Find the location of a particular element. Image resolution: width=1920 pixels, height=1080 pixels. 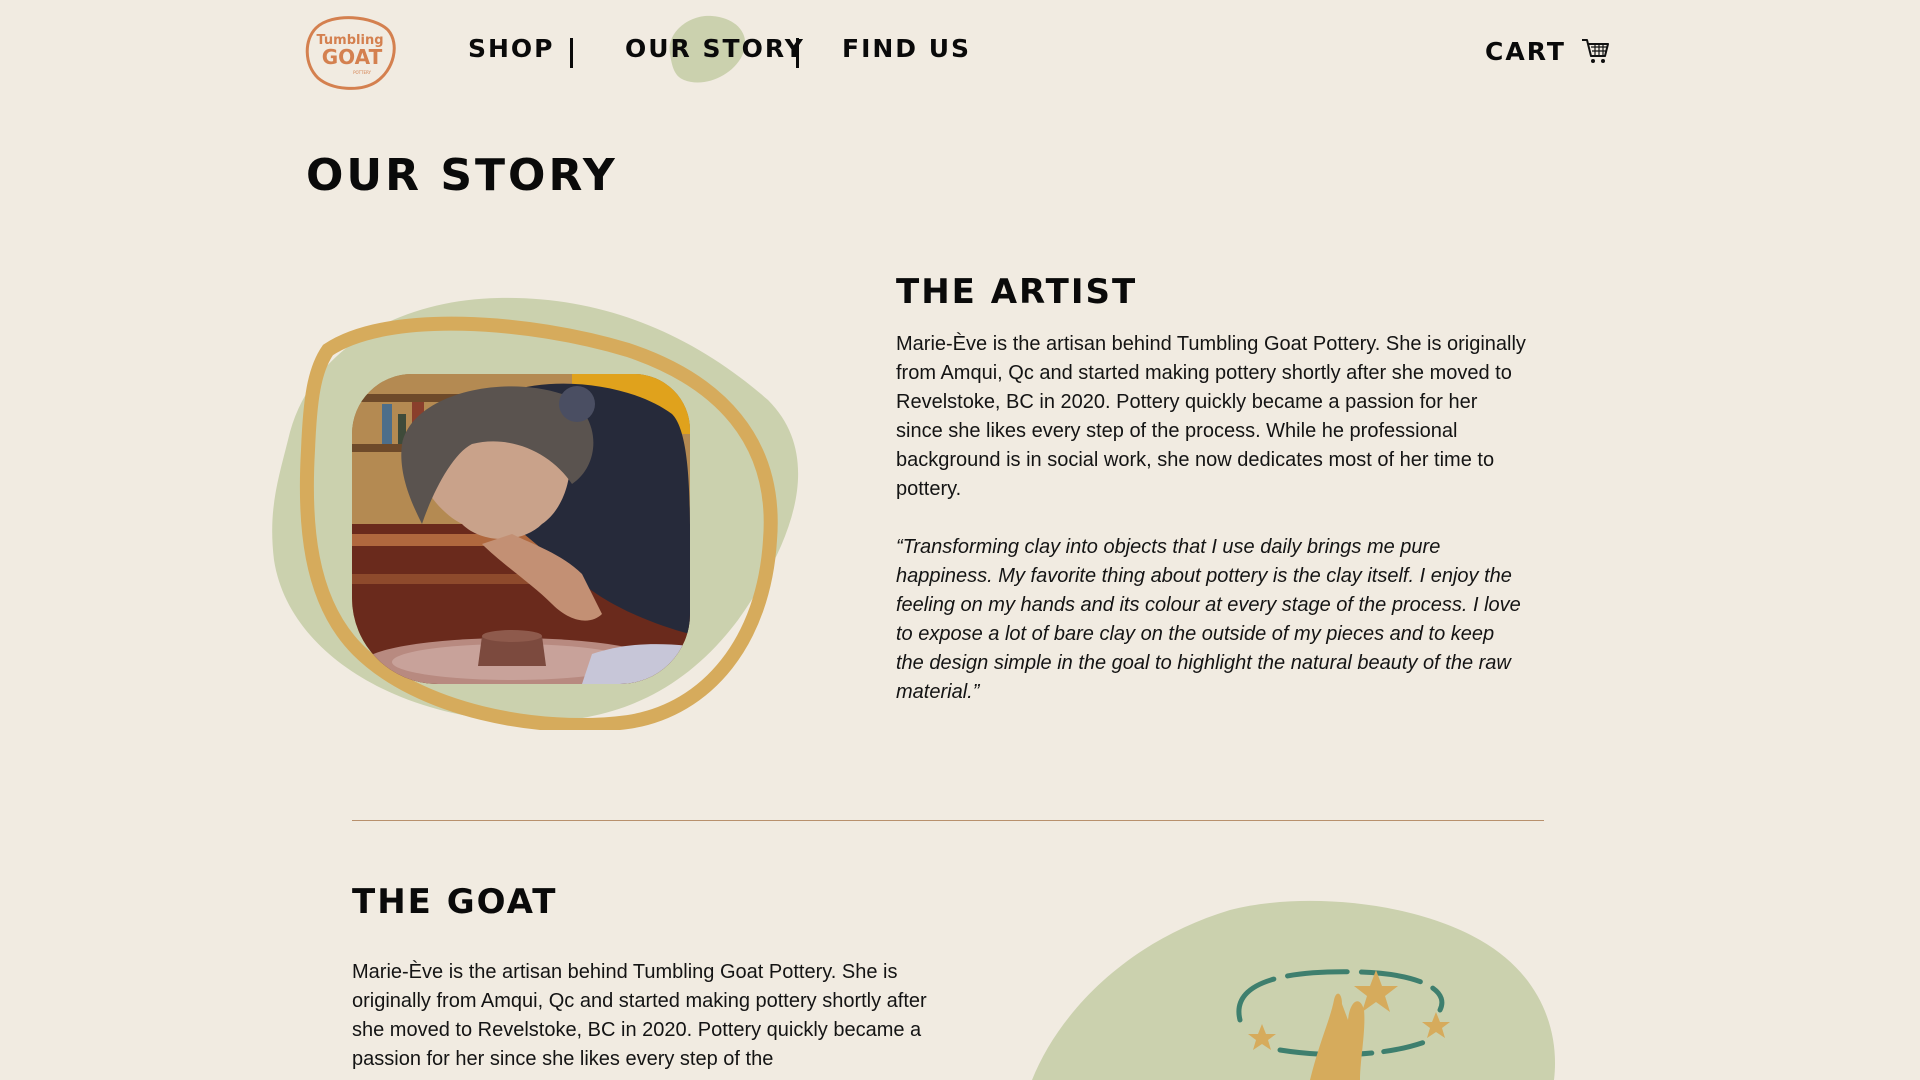

nav-our-story: OUR STORY is located at coordinates (715, 48).